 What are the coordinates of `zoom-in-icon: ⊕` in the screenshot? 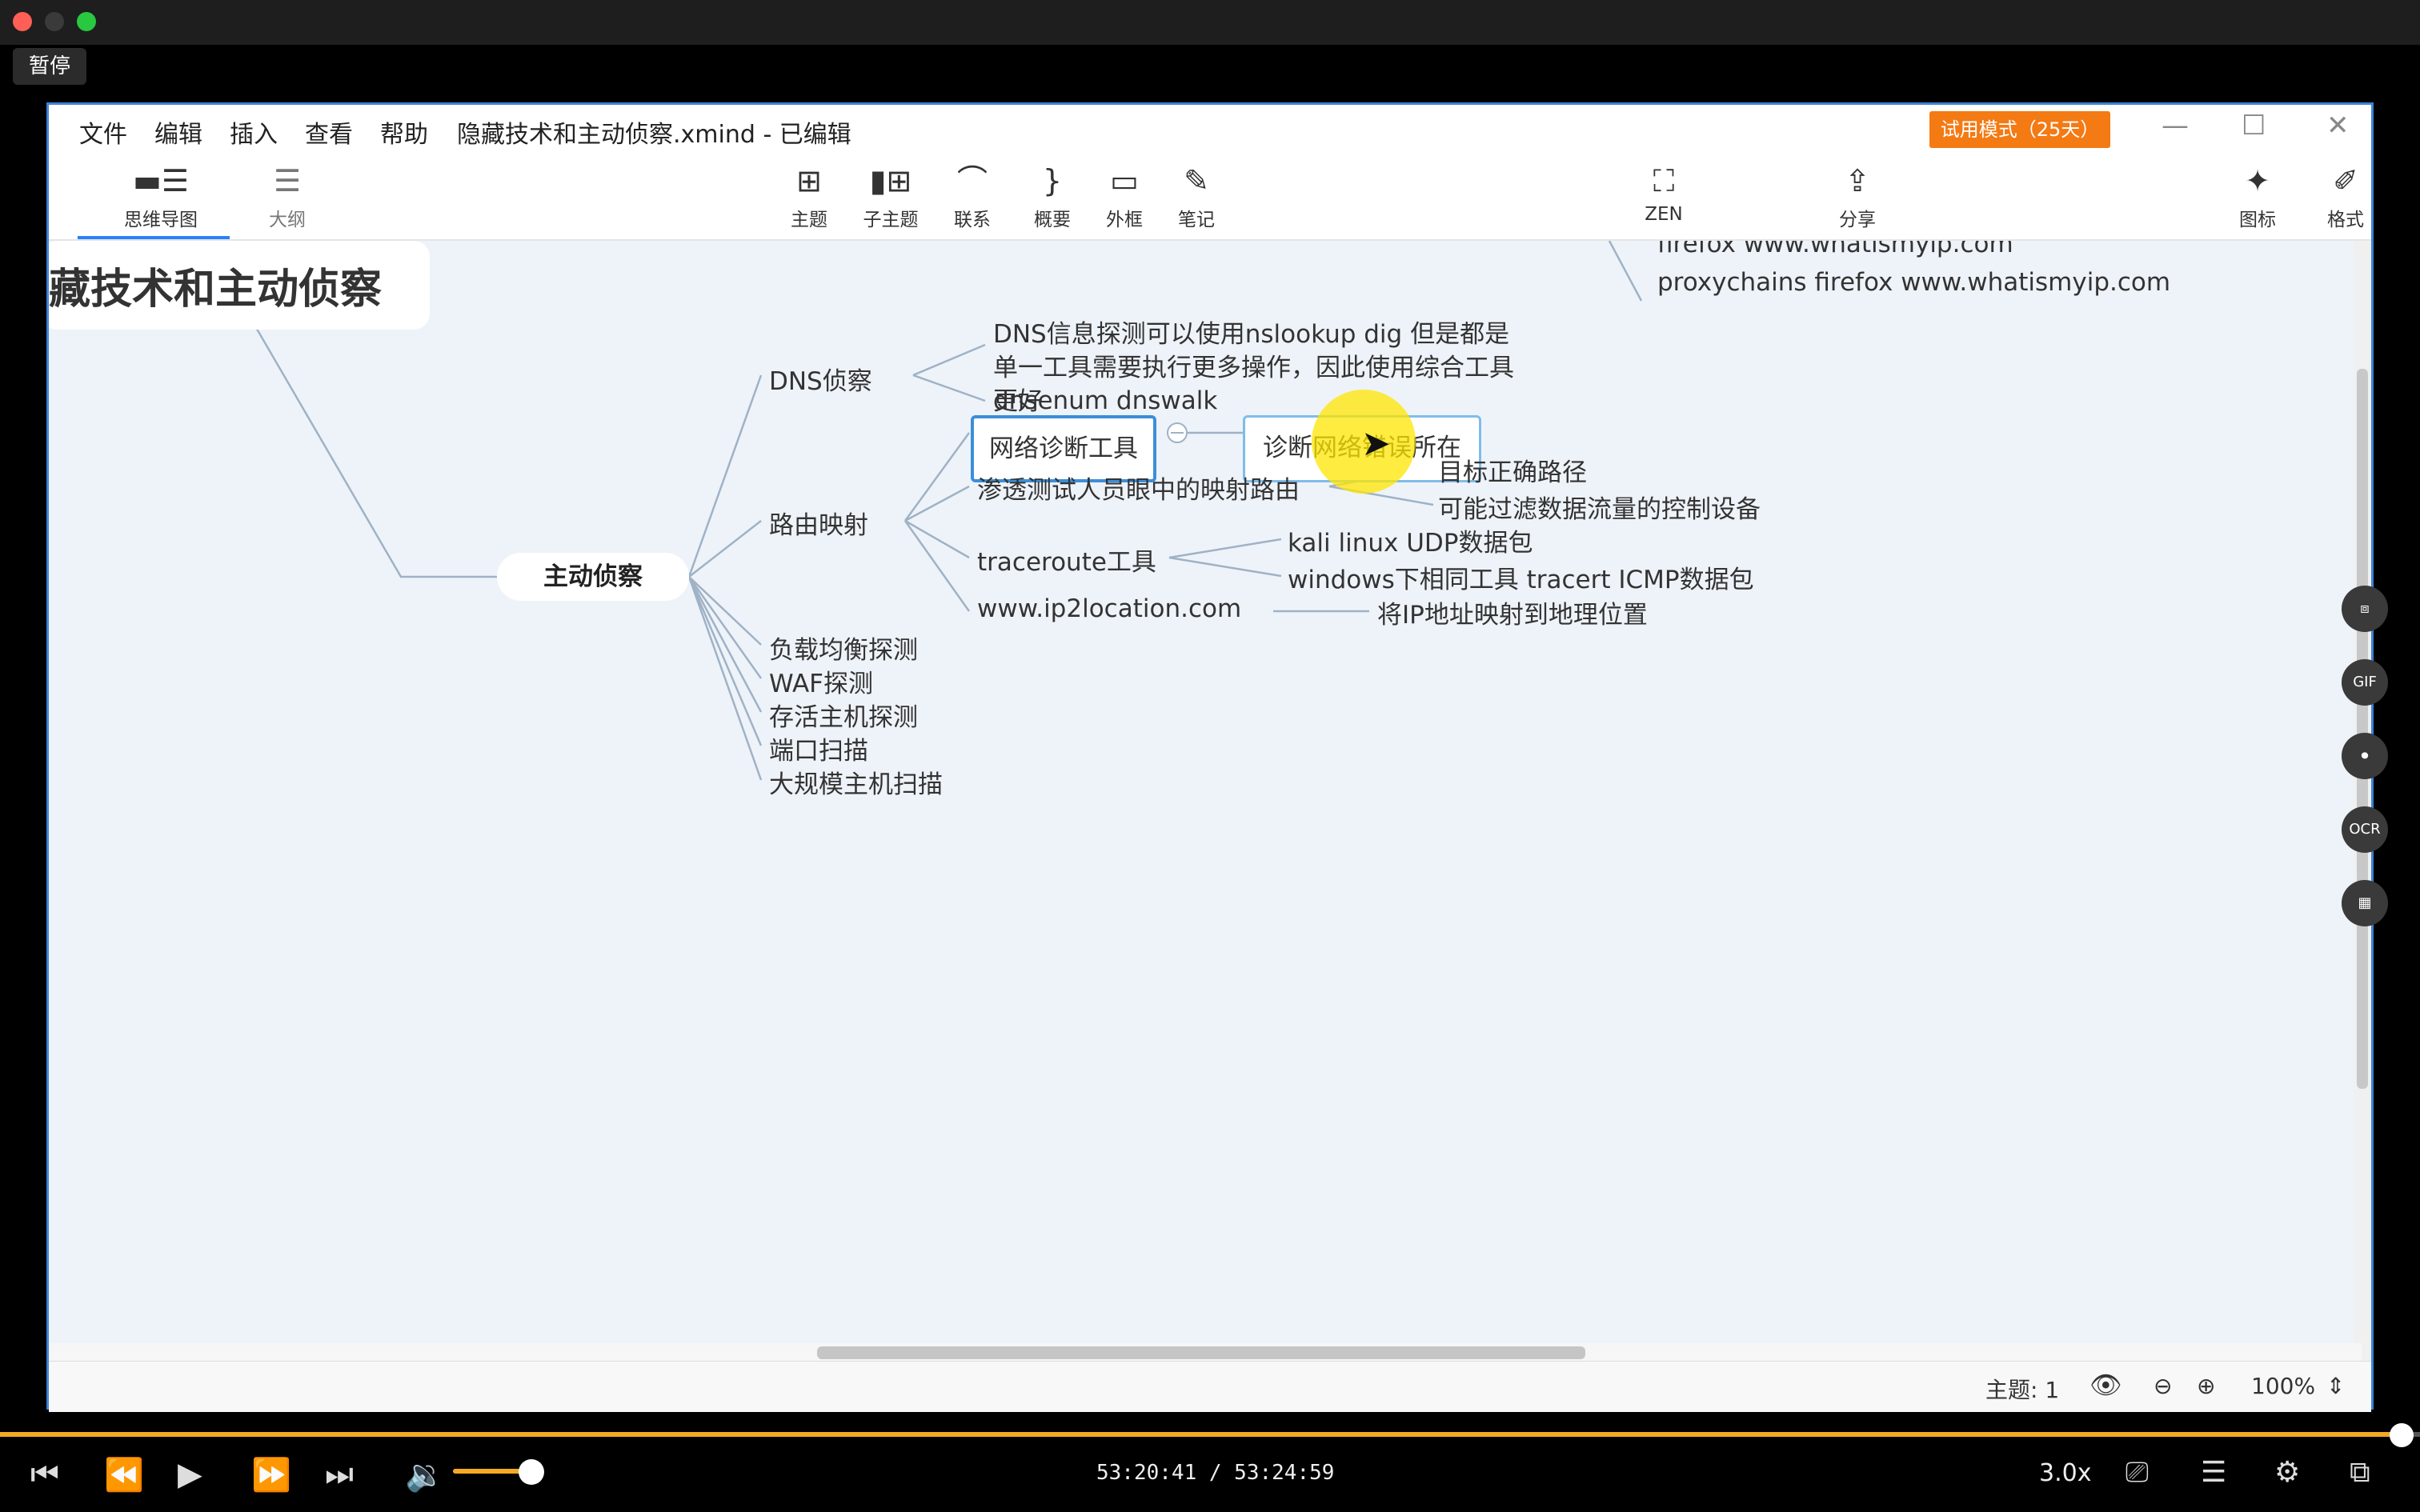 It's located at (2206, 1386).